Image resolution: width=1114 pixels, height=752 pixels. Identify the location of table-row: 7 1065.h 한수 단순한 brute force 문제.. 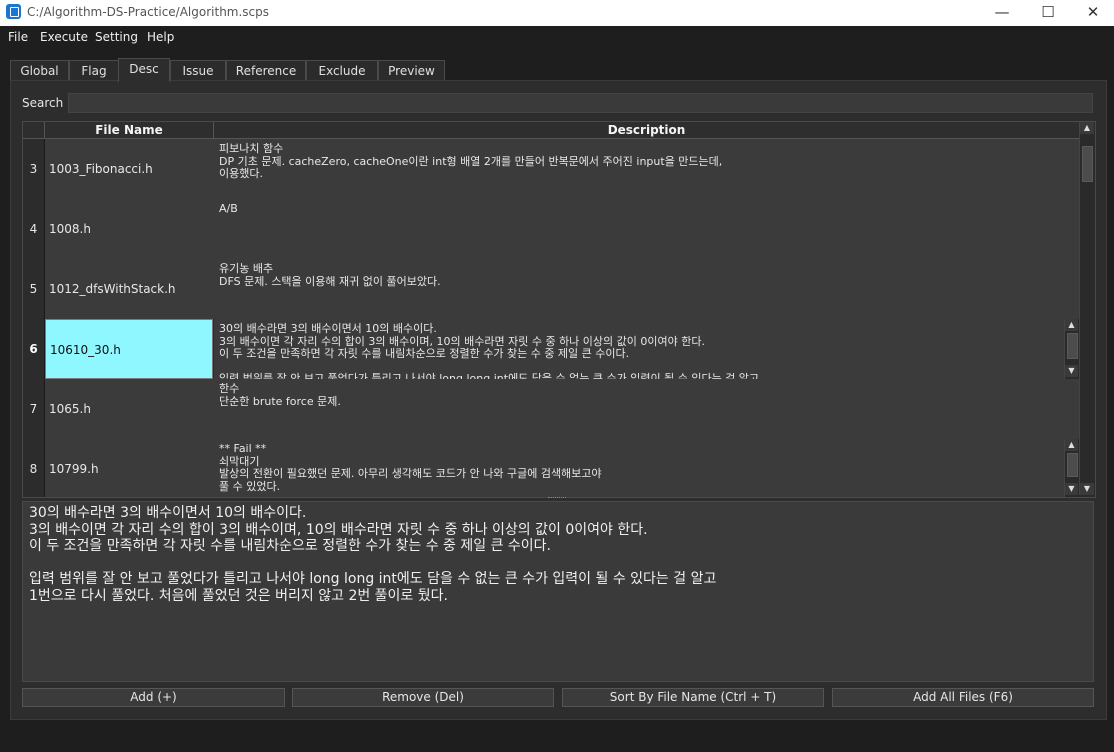
(551, 409).